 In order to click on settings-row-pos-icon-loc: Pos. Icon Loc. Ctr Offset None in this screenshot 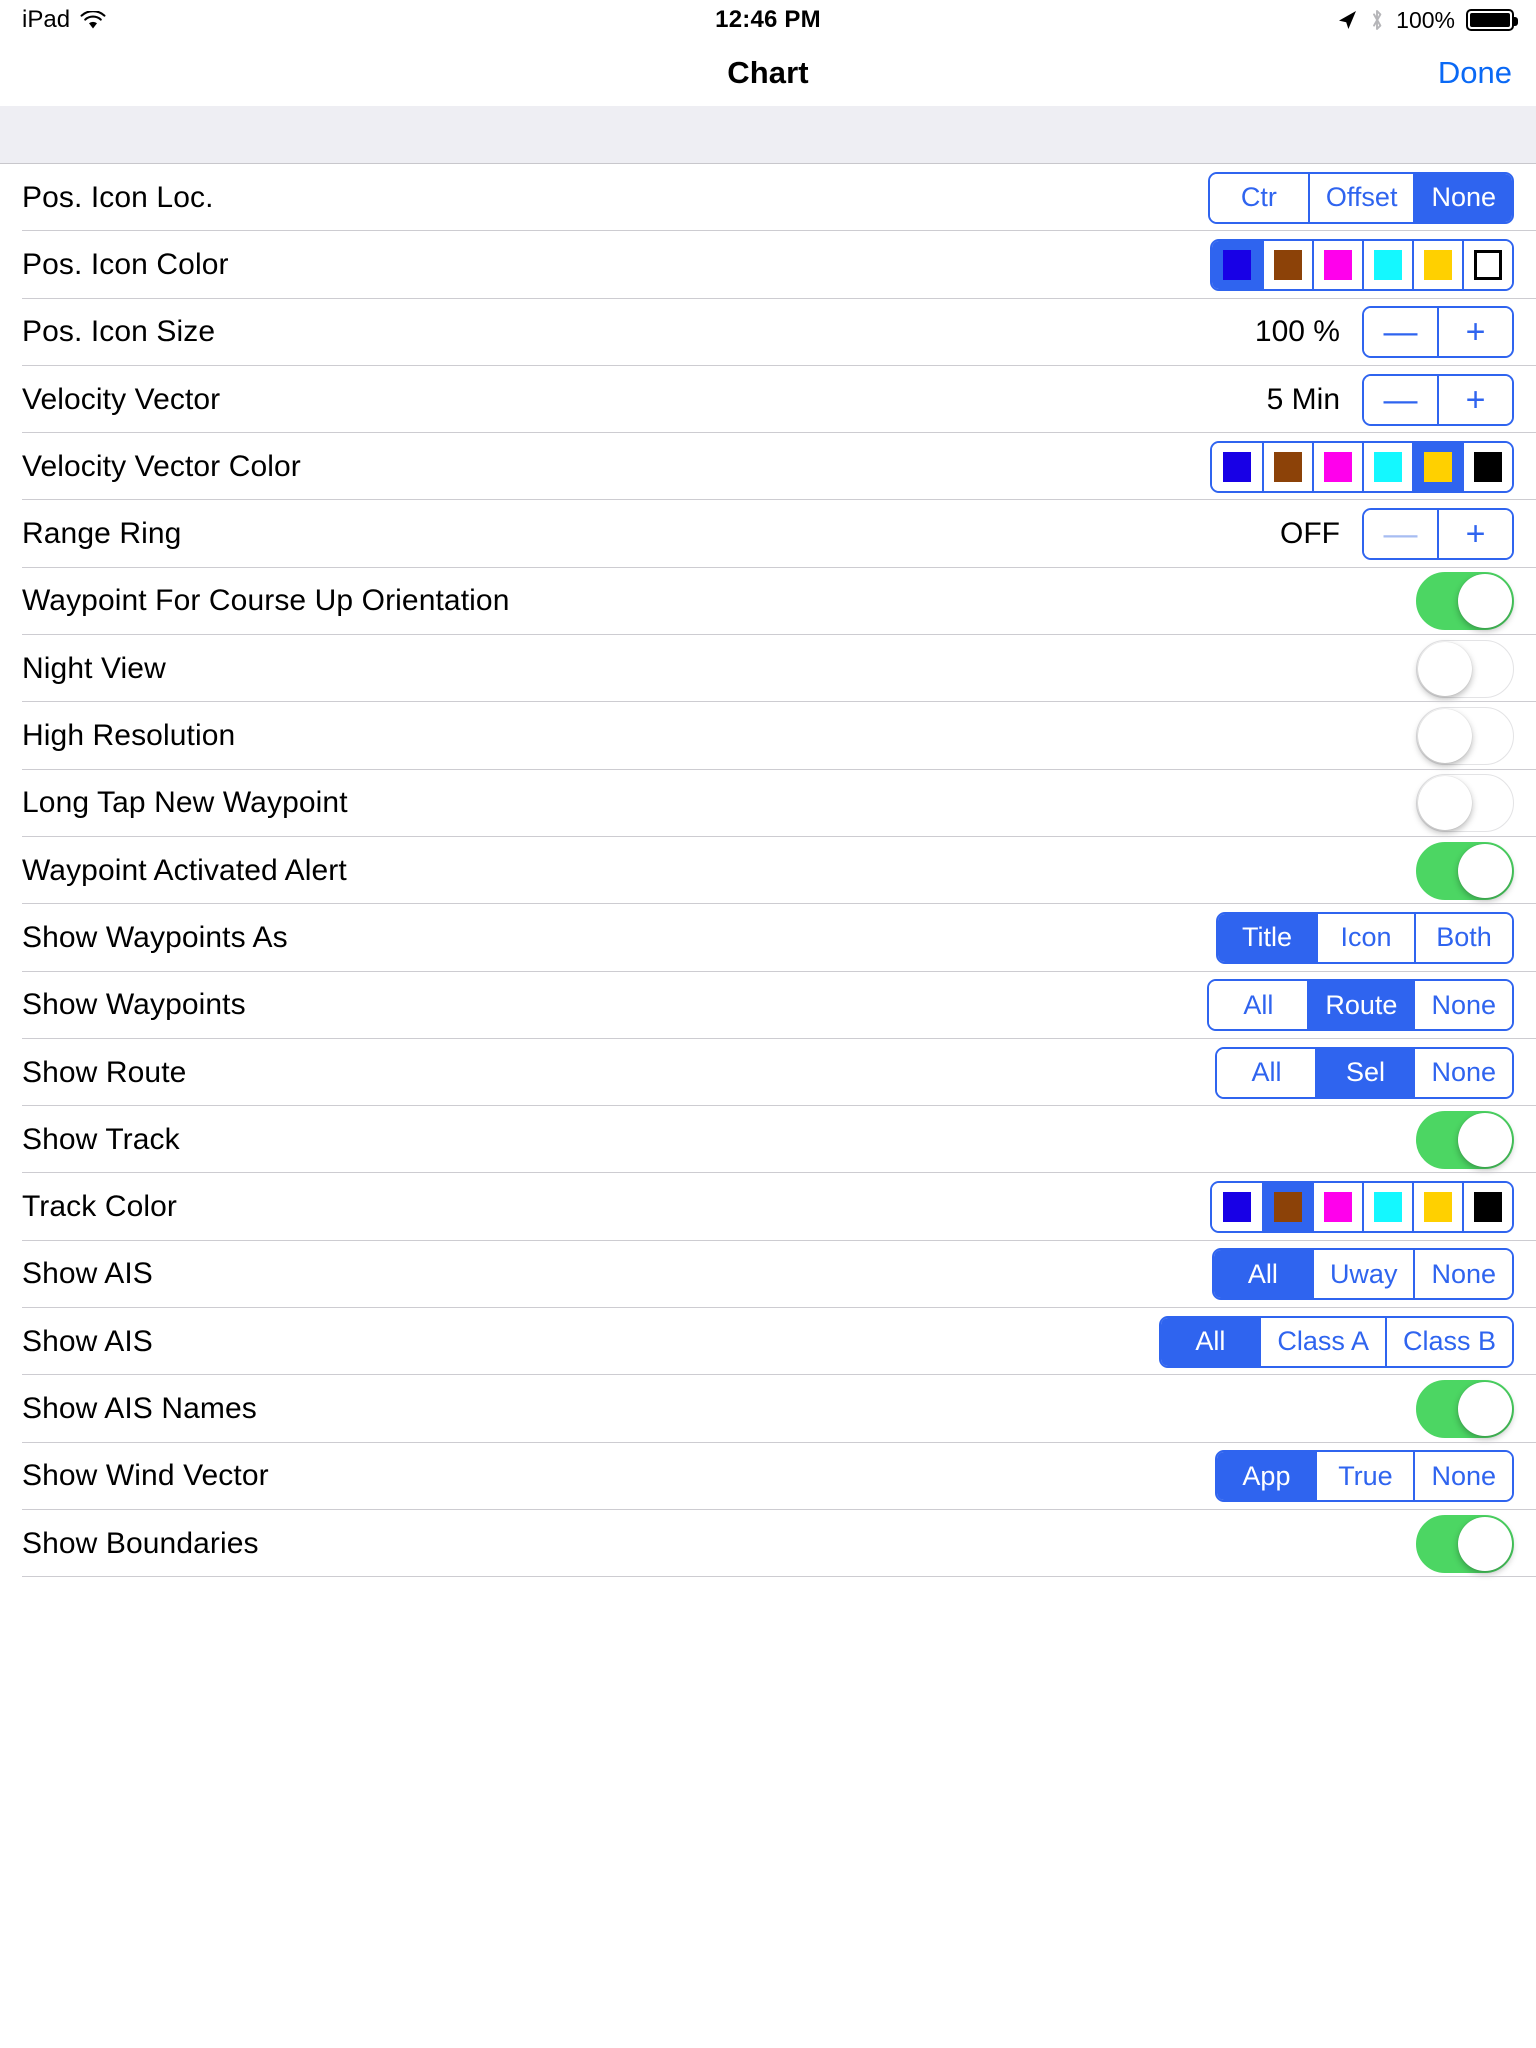, I will do `click(768, 197)`.